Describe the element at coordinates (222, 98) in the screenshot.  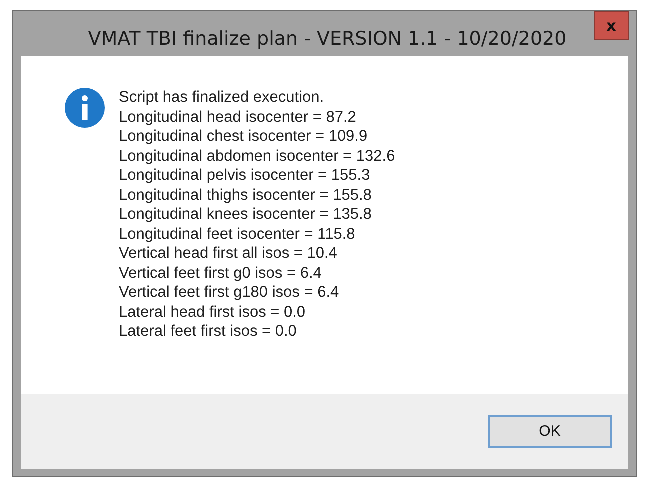
I see `message-line: Script has finalized execution.` at that location.